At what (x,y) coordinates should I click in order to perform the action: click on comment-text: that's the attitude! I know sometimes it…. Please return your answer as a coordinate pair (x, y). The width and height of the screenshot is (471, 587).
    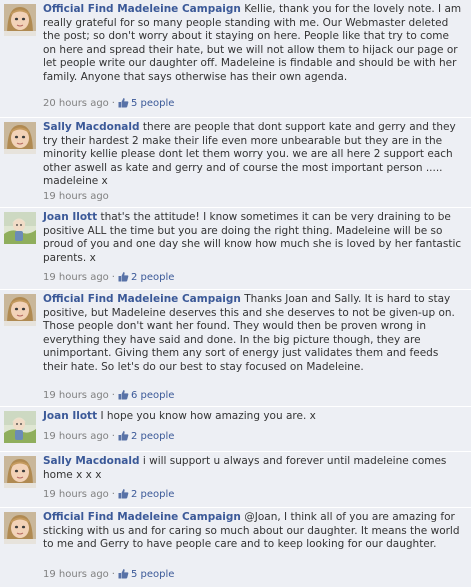
    Looking at the image, I should click on (252, 237).